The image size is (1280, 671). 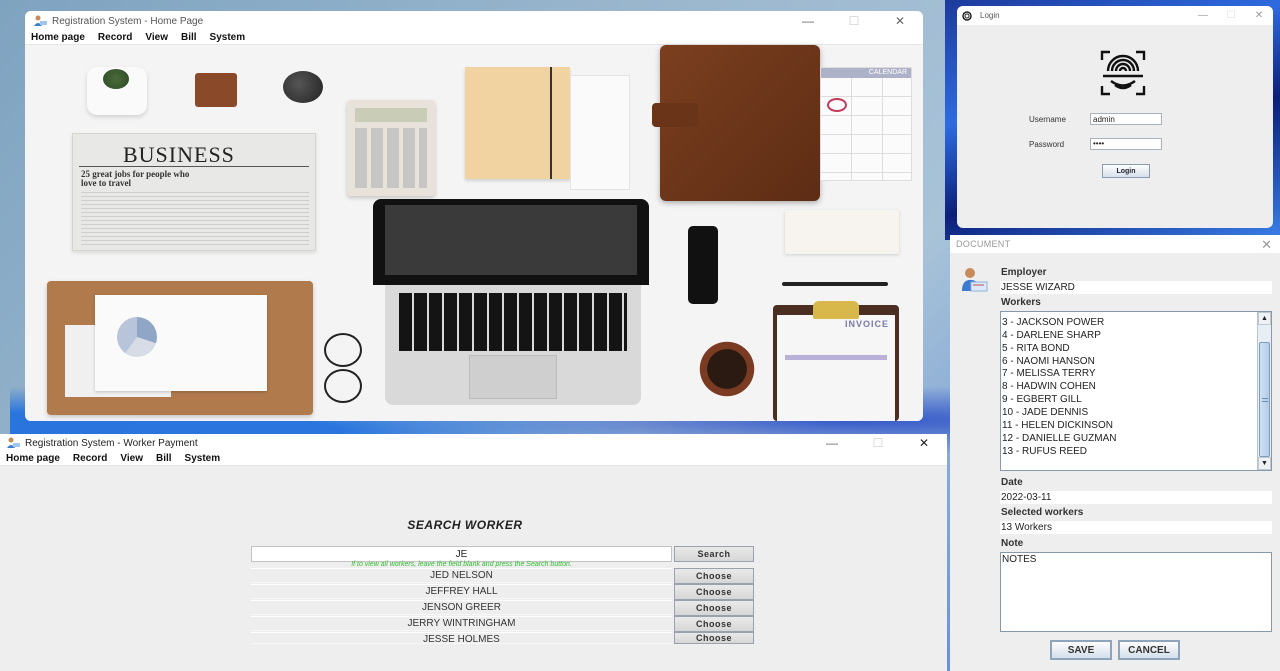 I want to click on search-button: Search, so click(x=714, y=554).